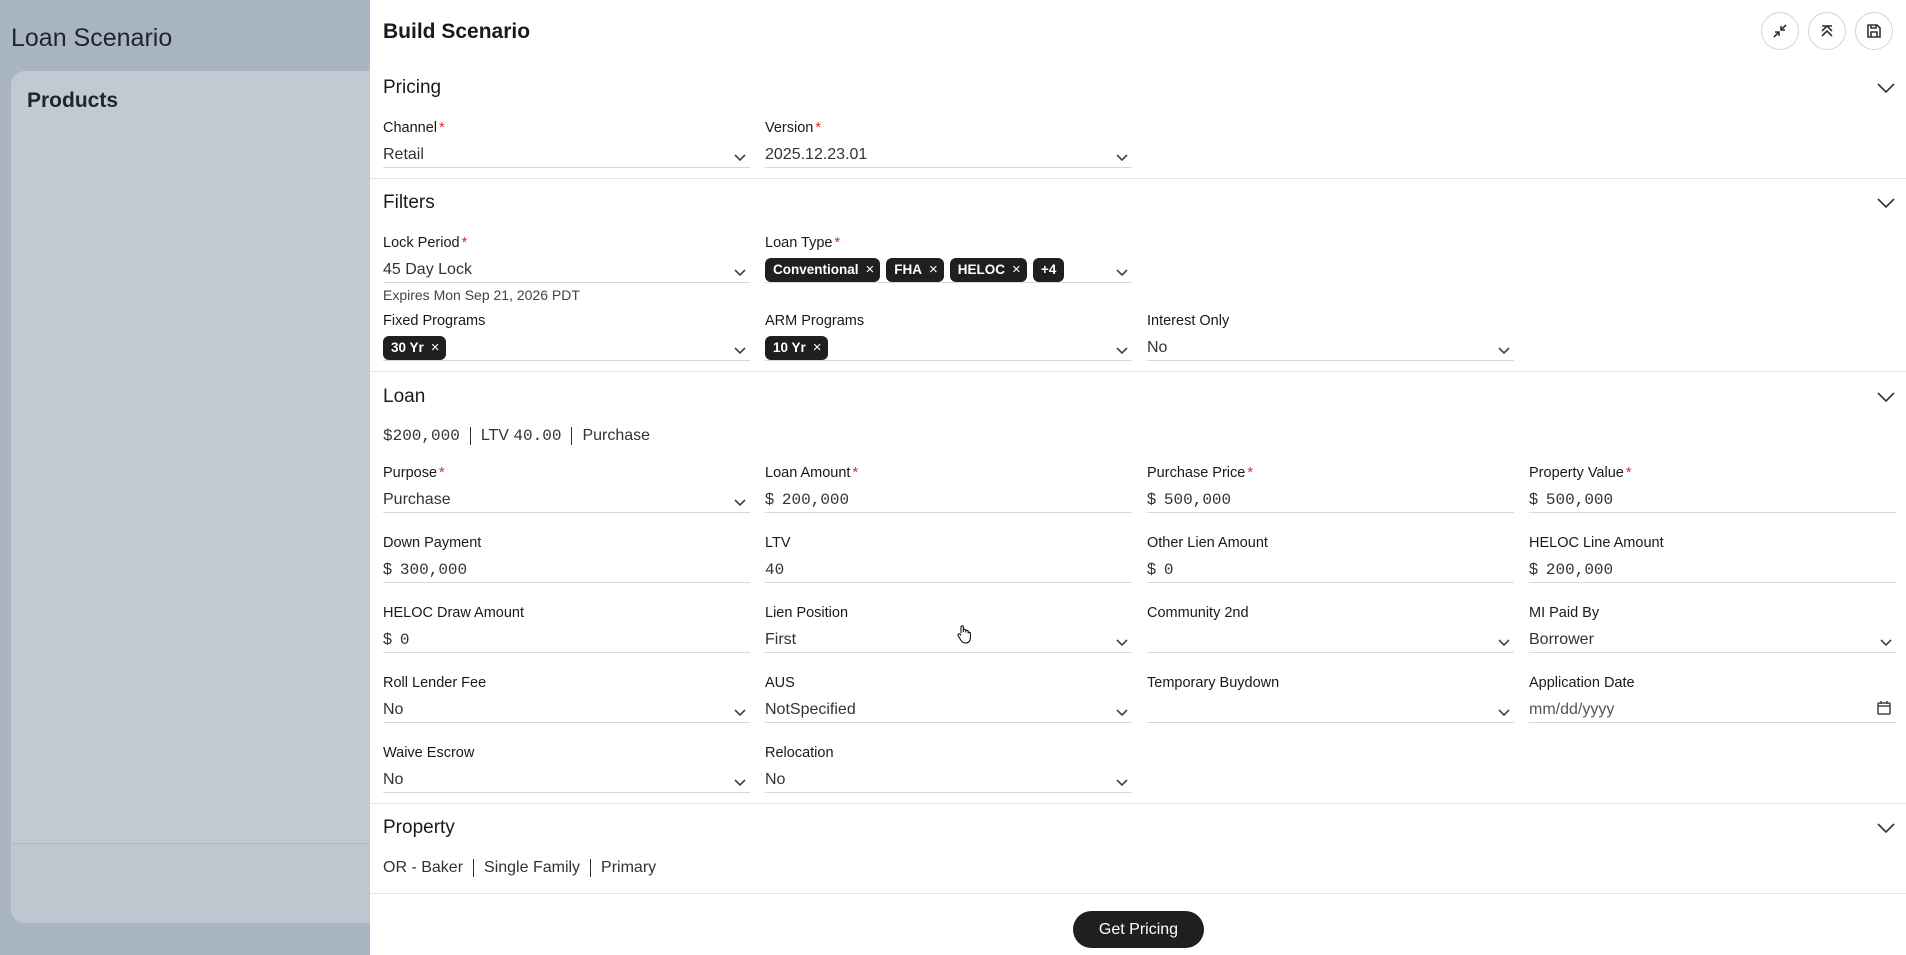 This screenshot has height=955, width=1906. Describe the element at coordinates (221, 883) in the screenshot. I see `products-card-footer` at that location.